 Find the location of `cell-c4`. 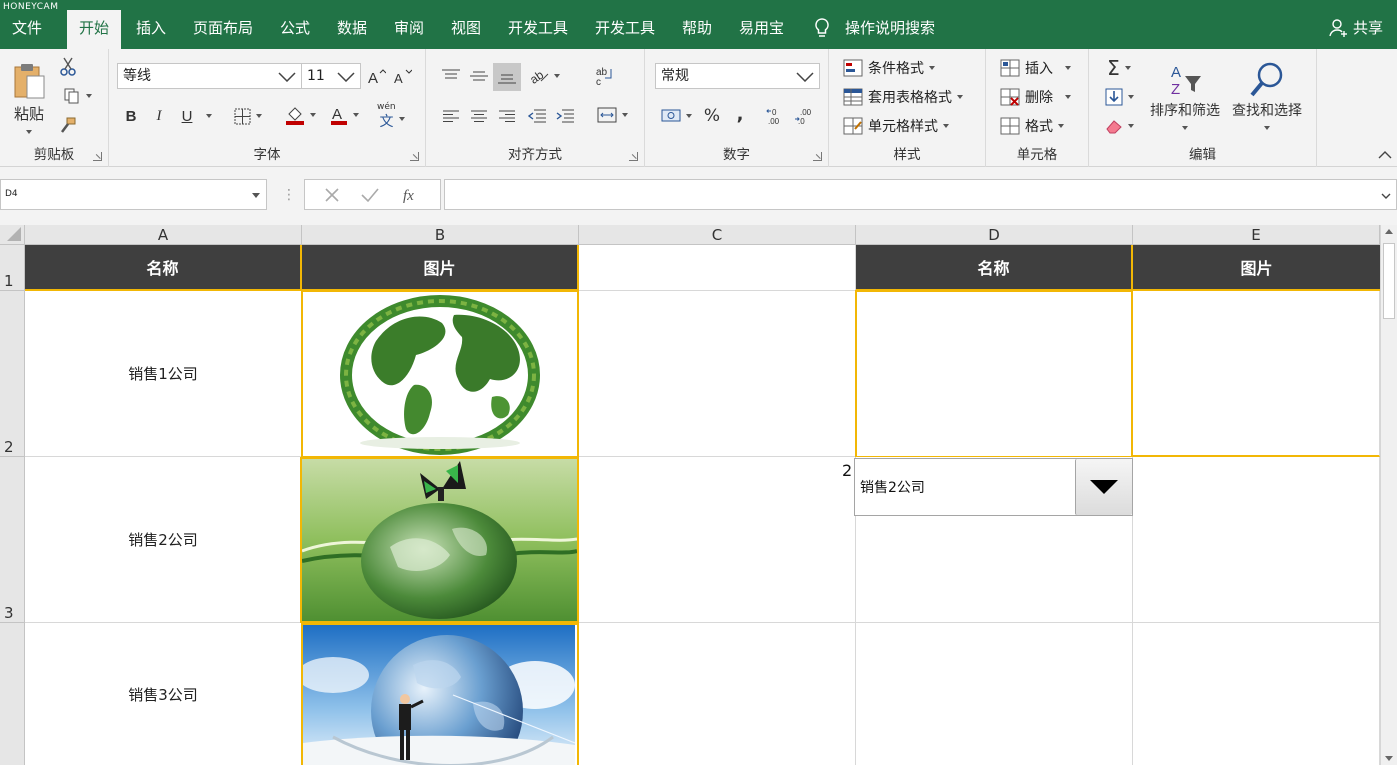

cell-c4 is located at coordinates (717, 694).